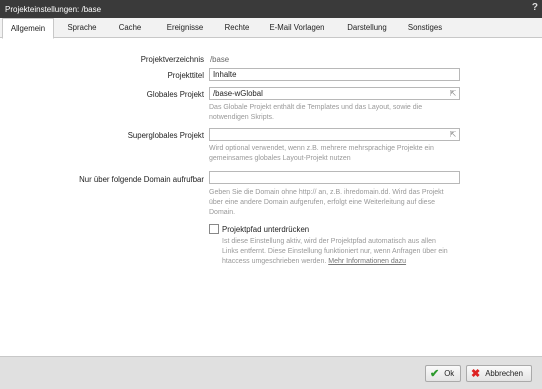  What do you see at coordinates (185, 75) in the screenshot?
I see `projekttitel-label: Projekttitel` at bounding box center [185, 75].